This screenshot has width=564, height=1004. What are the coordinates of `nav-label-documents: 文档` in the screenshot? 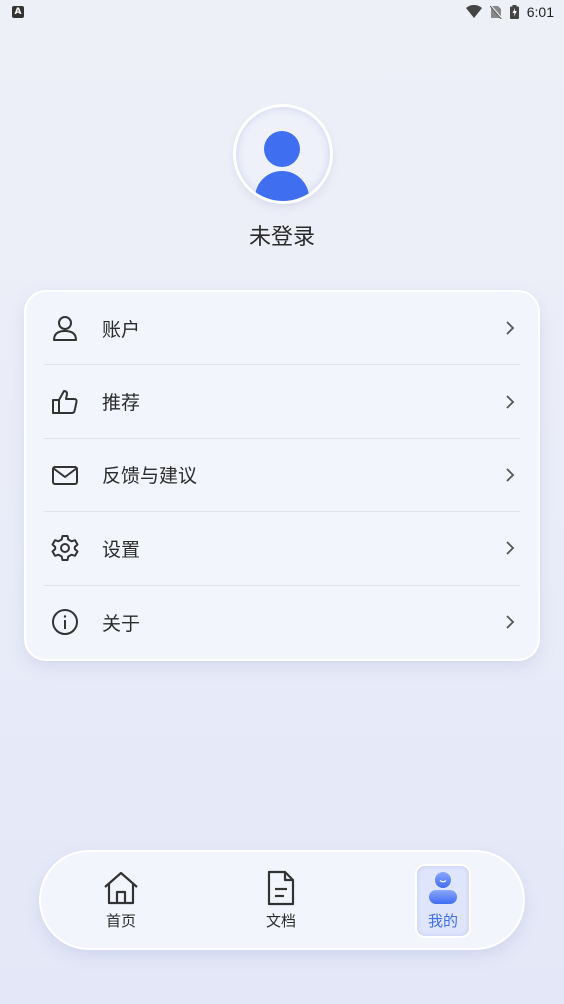 It's located at (280, 920).